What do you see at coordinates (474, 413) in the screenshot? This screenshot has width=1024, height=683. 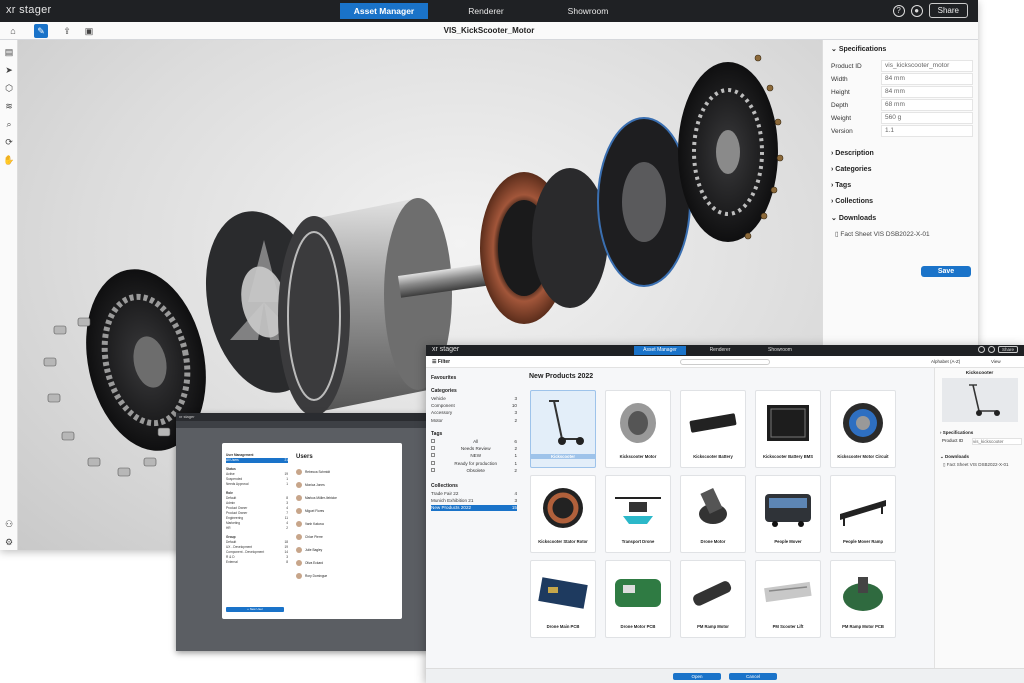 I see `sidebar-item: Accessory 3` at bounding box center [474, 413].